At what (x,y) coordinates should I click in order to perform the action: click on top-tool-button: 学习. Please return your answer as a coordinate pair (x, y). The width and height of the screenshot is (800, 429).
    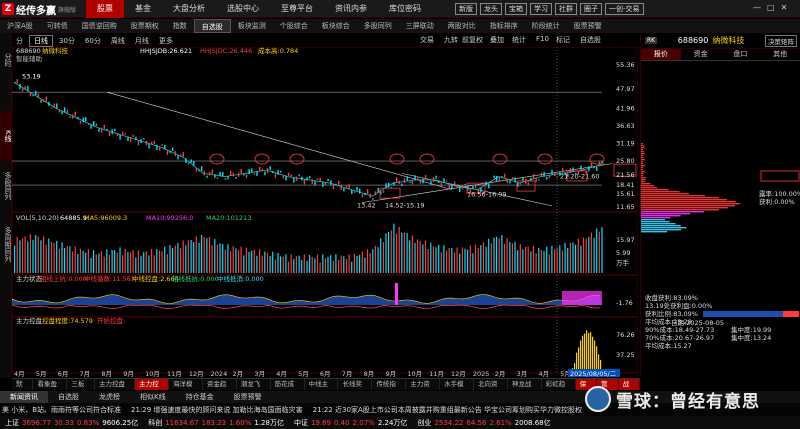
    Looking at the image, I should click on (541, 9).